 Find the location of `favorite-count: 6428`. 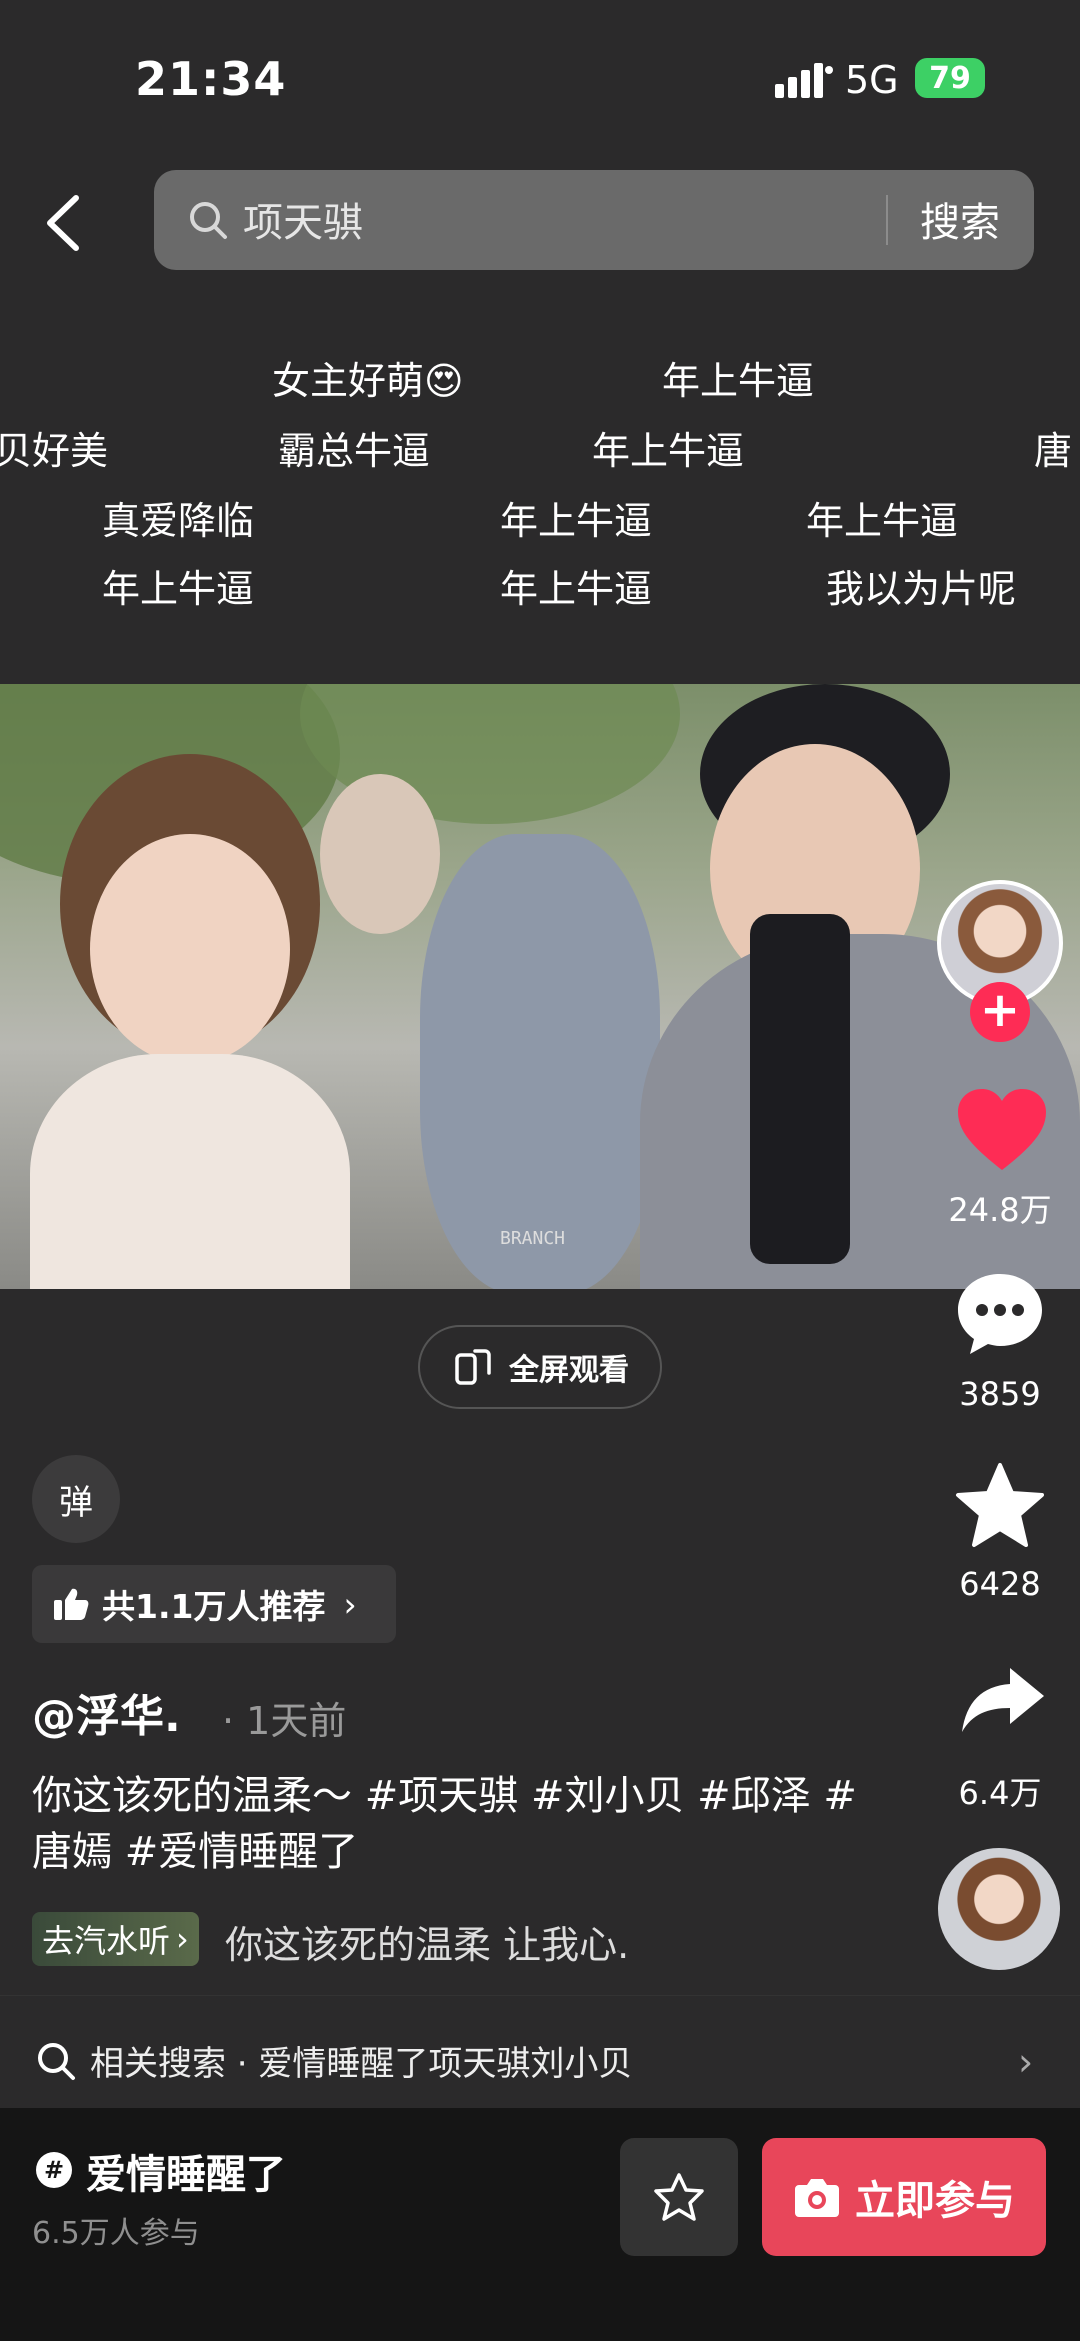

favorite-count: 6428 is located at coordinates (1000, 1584).